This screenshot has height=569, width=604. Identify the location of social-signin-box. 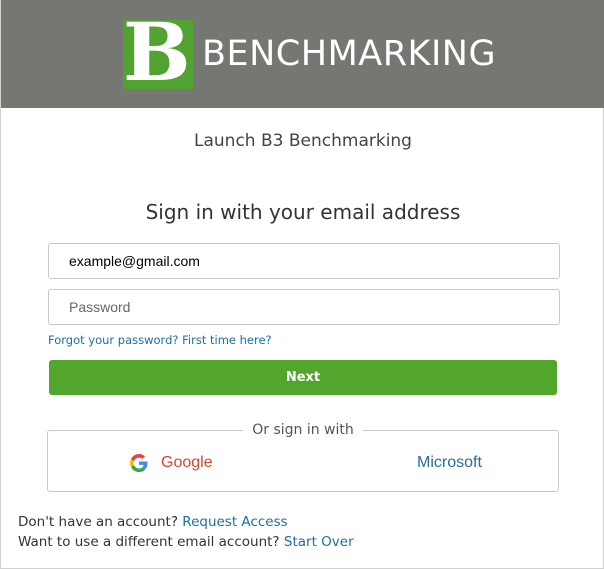
(303, 461).